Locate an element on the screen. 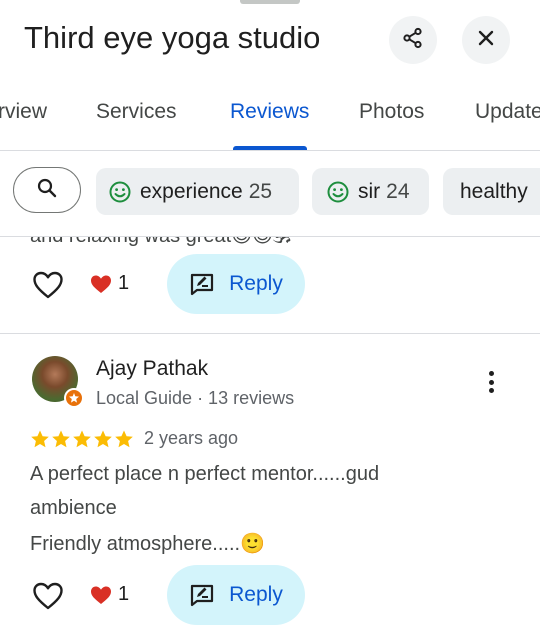  chip-label: healthy is located at coordinates (494, 191).